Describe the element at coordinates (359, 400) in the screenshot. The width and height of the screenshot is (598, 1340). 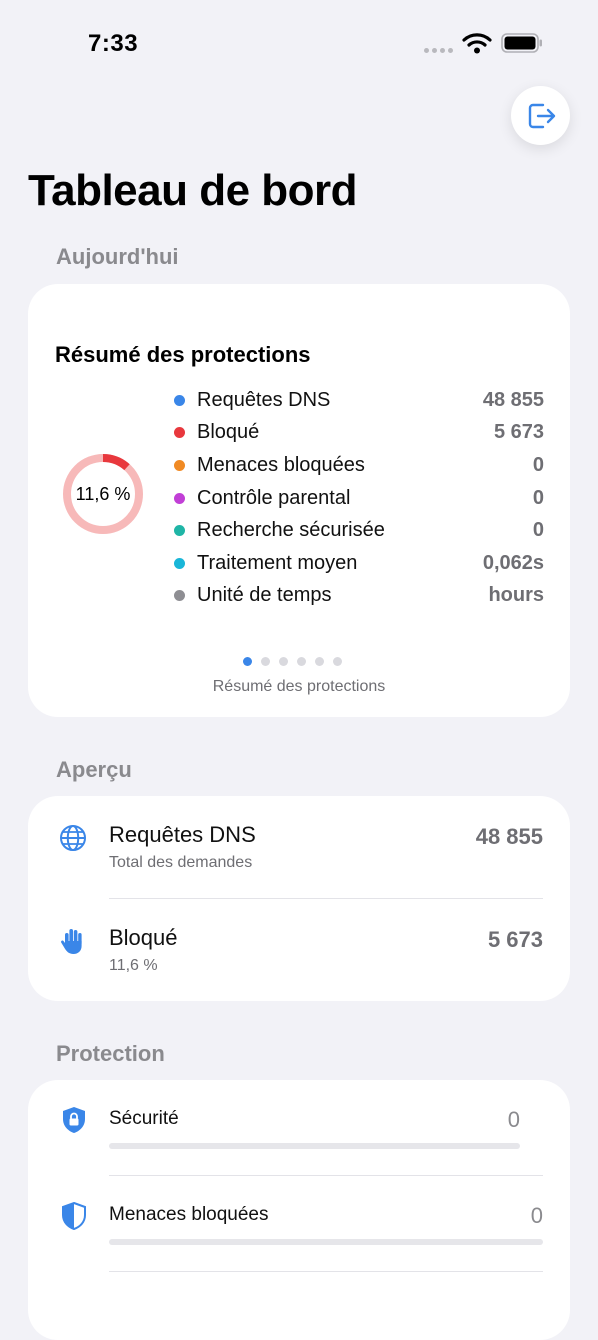
I see `legend-item: Requêtes DNS 48 855` at that location.